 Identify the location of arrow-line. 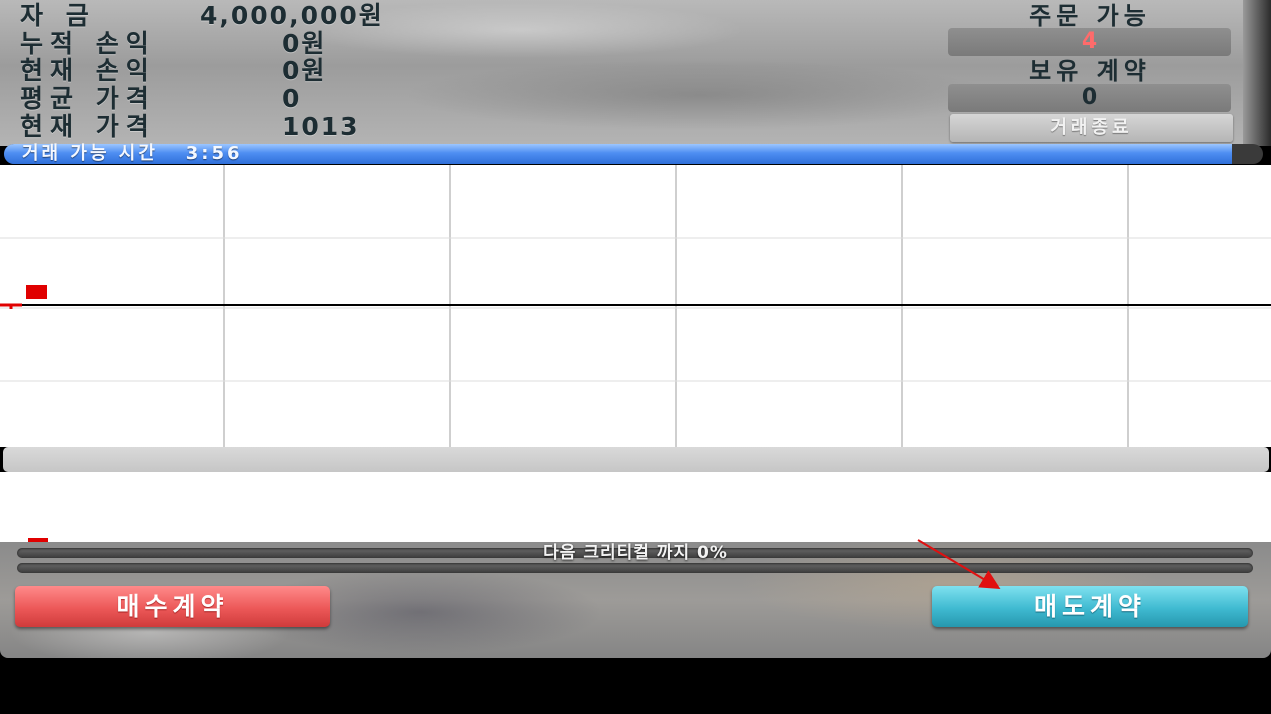
(959, 564).